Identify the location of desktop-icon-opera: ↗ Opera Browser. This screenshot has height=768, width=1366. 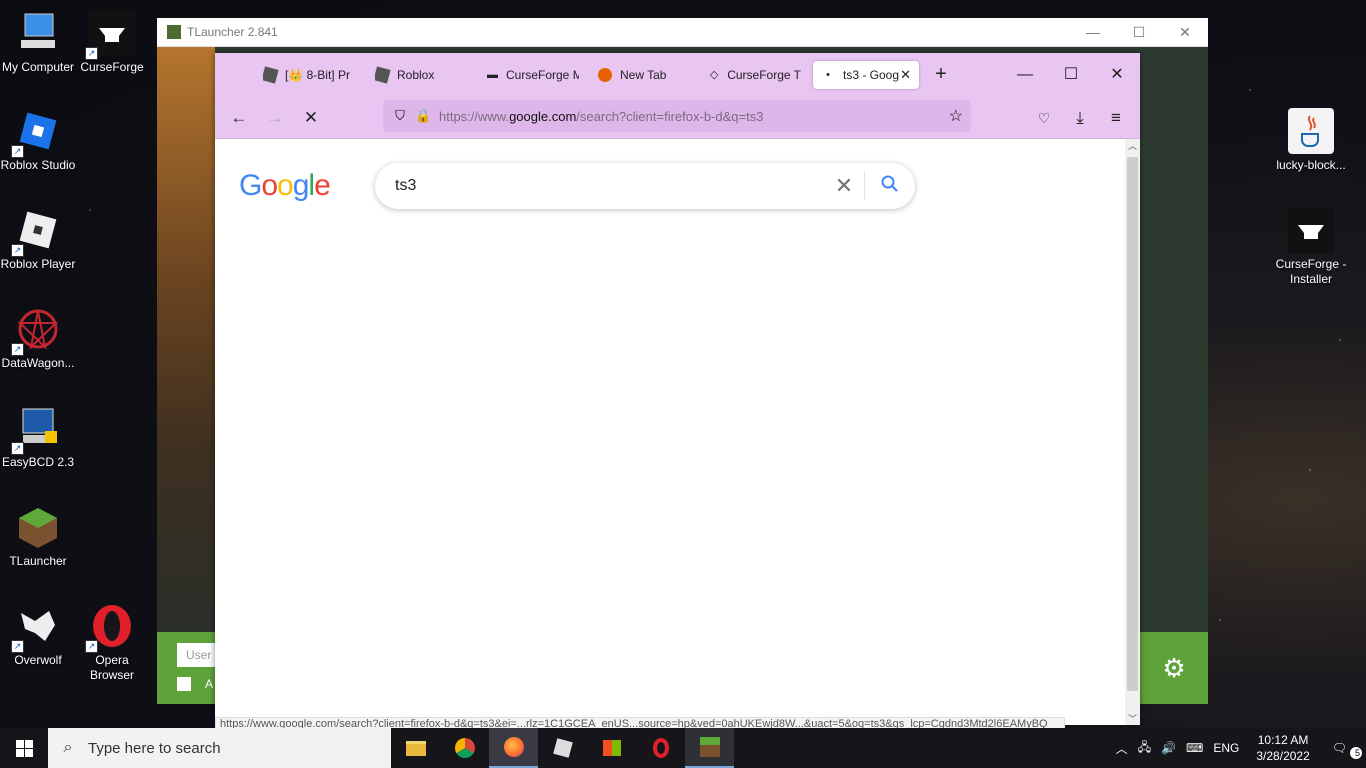
(112, 643).